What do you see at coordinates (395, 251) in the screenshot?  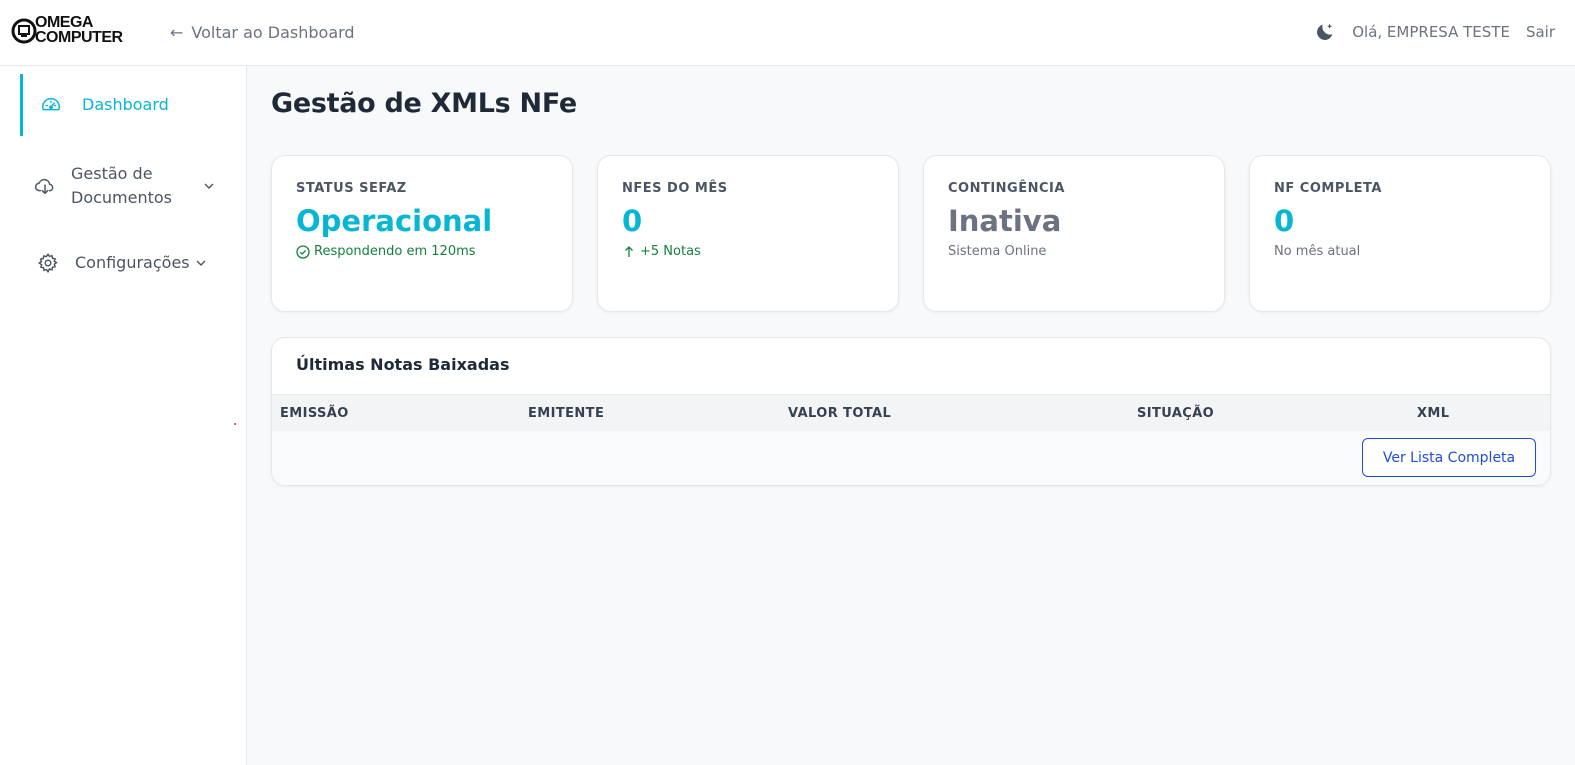 I see `card-subtext-label: Respondendo em 120ms` at bounding box center [395, 251].